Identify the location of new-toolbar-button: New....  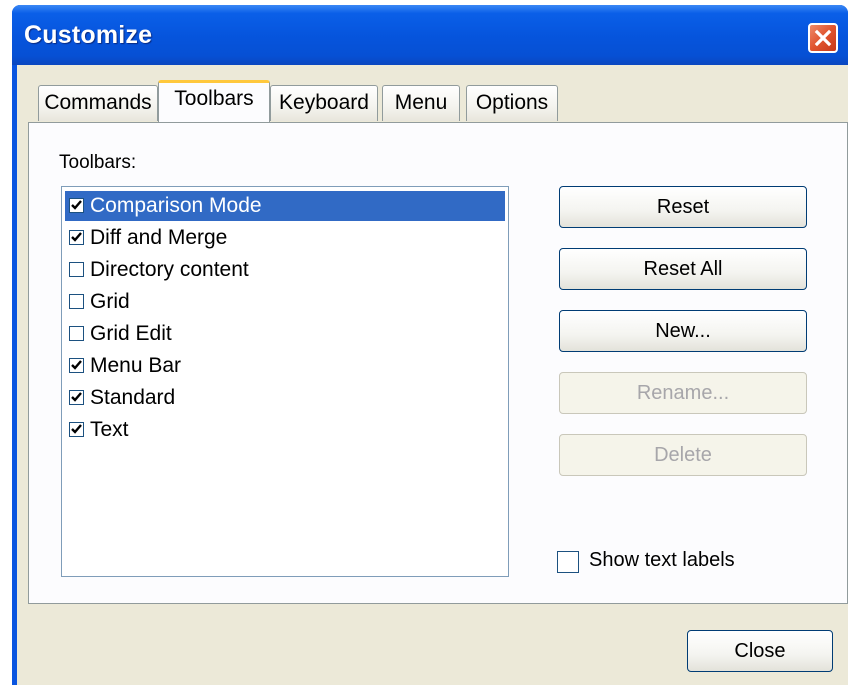
(683, 331).